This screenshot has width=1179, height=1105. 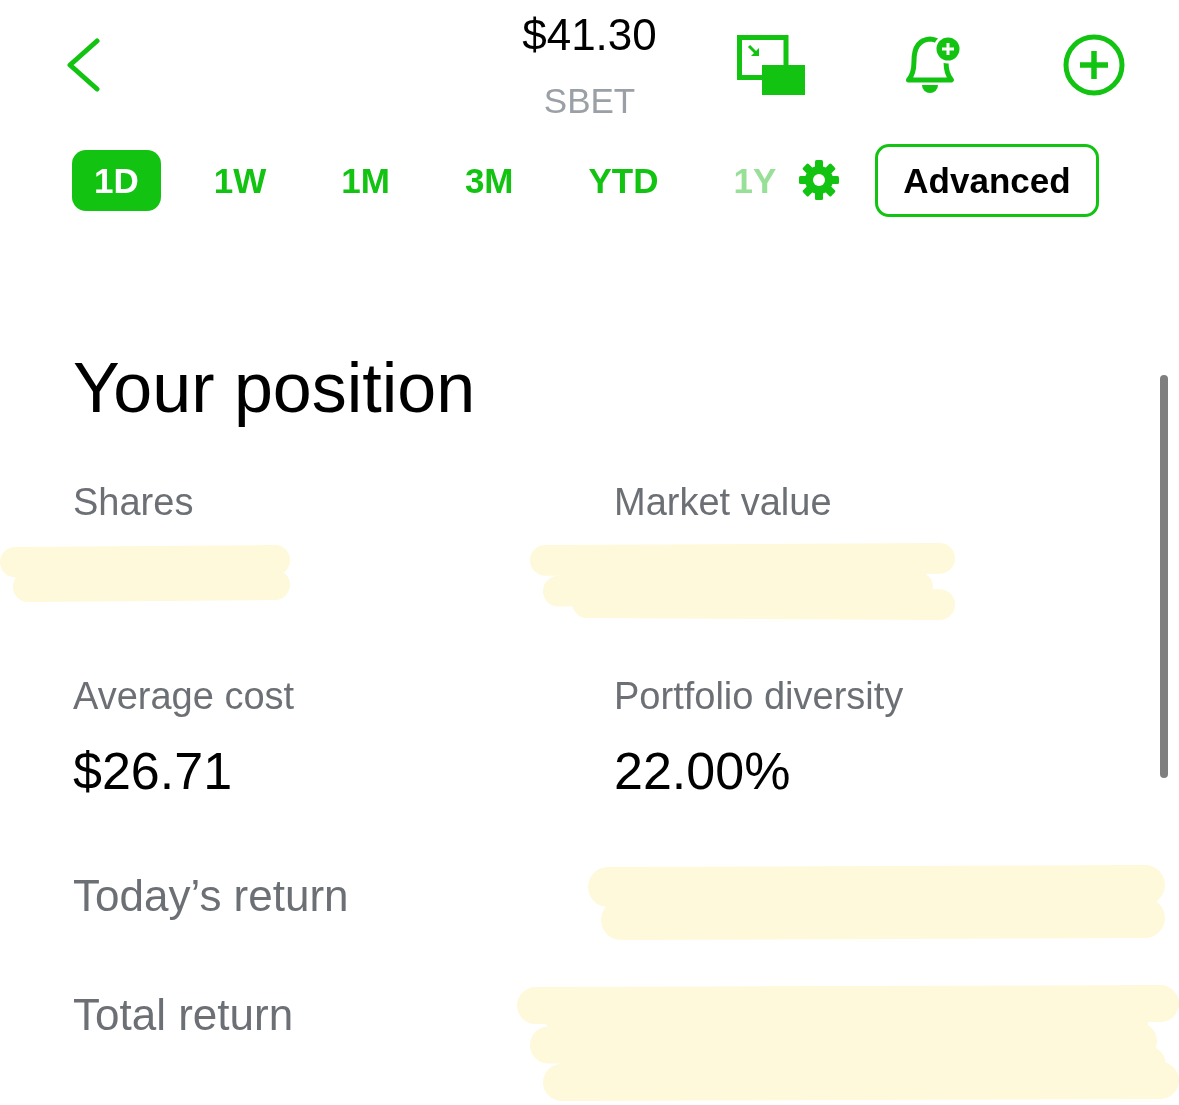 What do you see at coordinates (116, 180) in the screenshot?
I see `timeframe-tab: 1D` at bounding box center [116, 180].